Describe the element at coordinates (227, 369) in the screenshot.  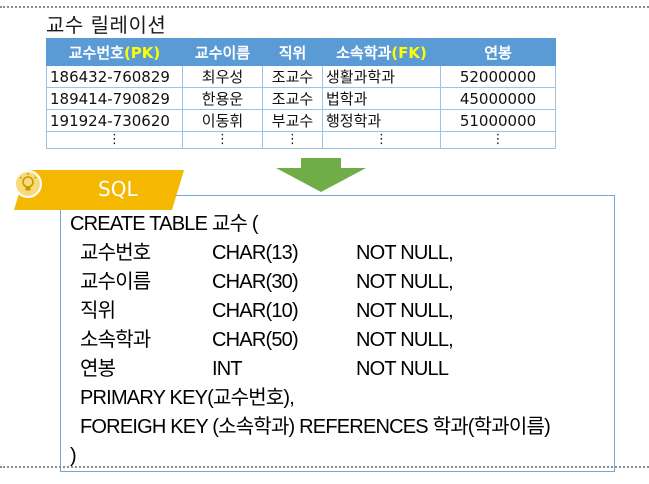
I see `column-type: INT` at that location.